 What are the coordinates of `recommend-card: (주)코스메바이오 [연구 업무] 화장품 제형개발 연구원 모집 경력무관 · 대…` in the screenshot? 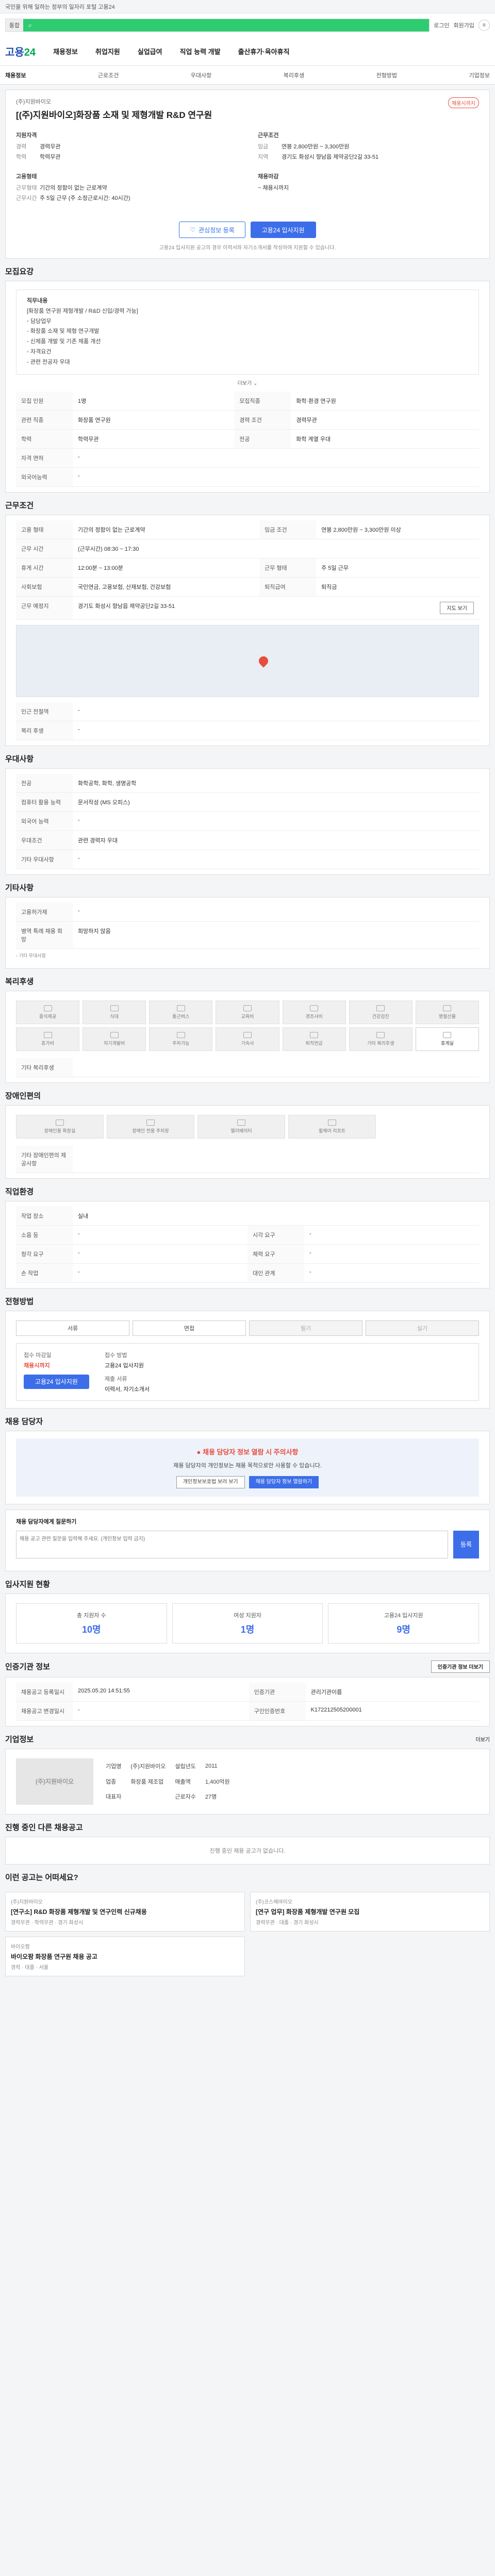 It's located at (370, 1911).